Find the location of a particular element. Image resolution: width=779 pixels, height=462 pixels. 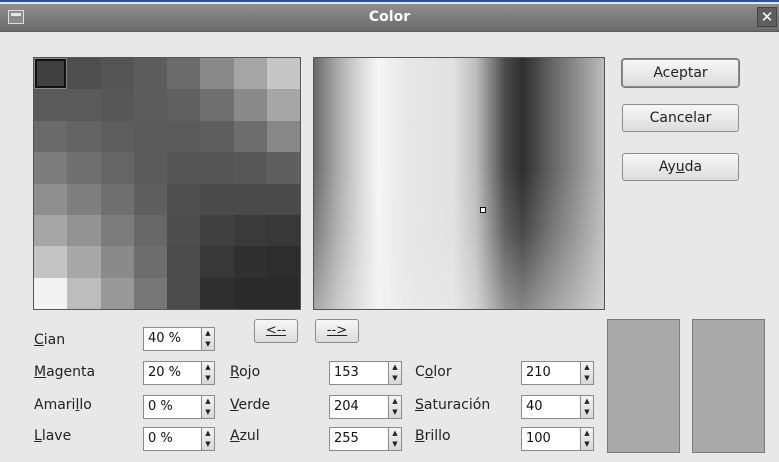

magenta-spin-arrows: ▲ ▼ is located at coordinates (208, 373).